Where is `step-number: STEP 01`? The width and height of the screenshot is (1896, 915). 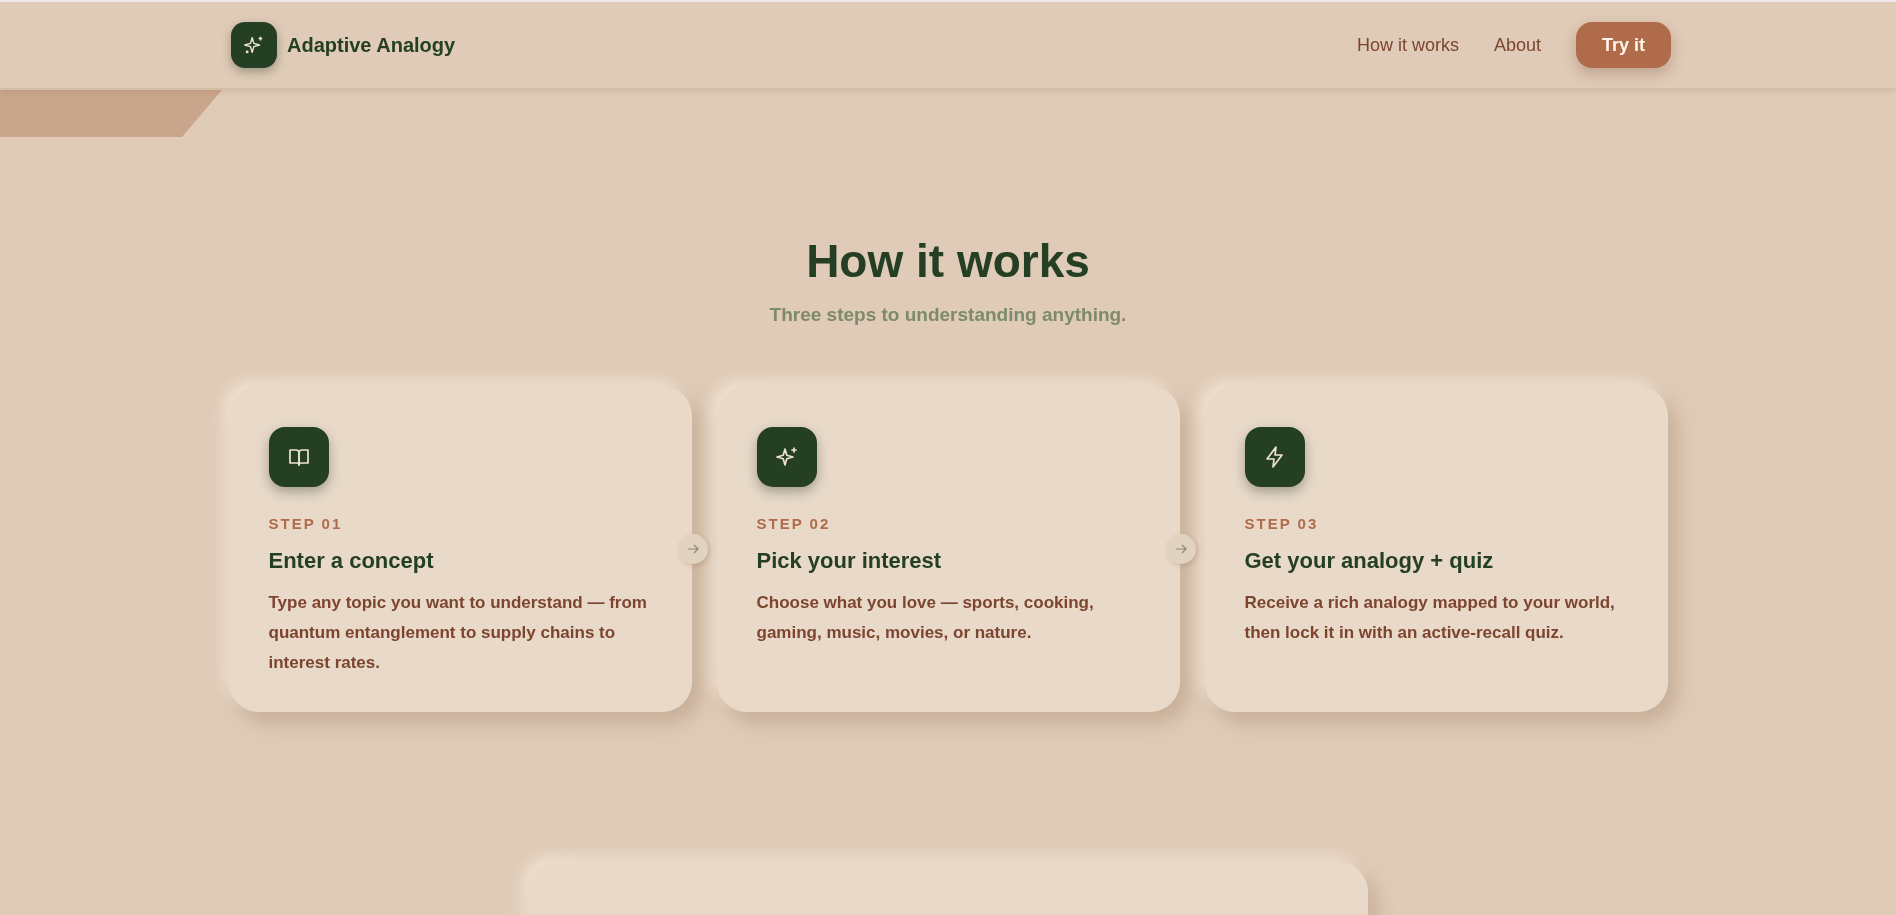
step-number: STEP 01 is located at coordinates (306, 523).